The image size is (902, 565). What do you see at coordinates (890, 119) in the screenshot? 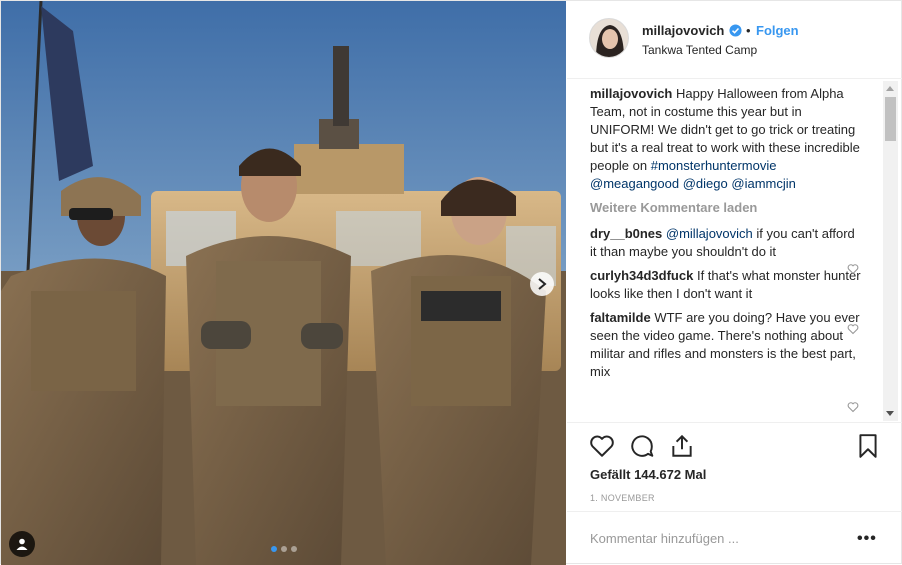
I see `scroll-thumb` at bounding box center [890, 119].